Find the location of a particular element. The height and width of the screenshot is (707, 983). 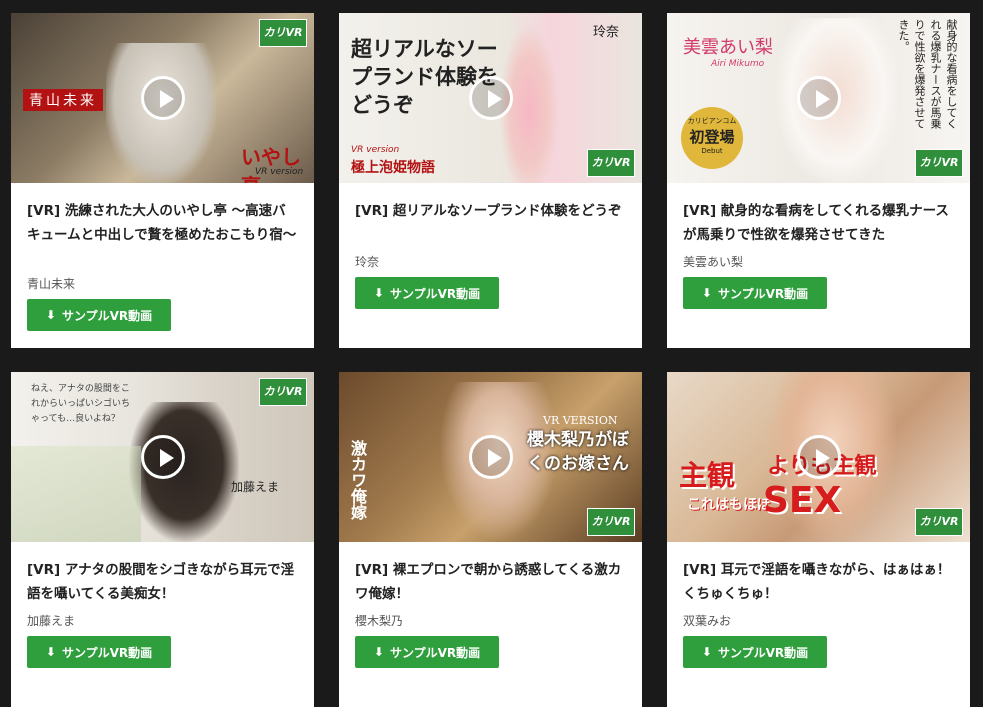

vertical-text: 激カワ俺嫁 is located at coordinates (357, 480).